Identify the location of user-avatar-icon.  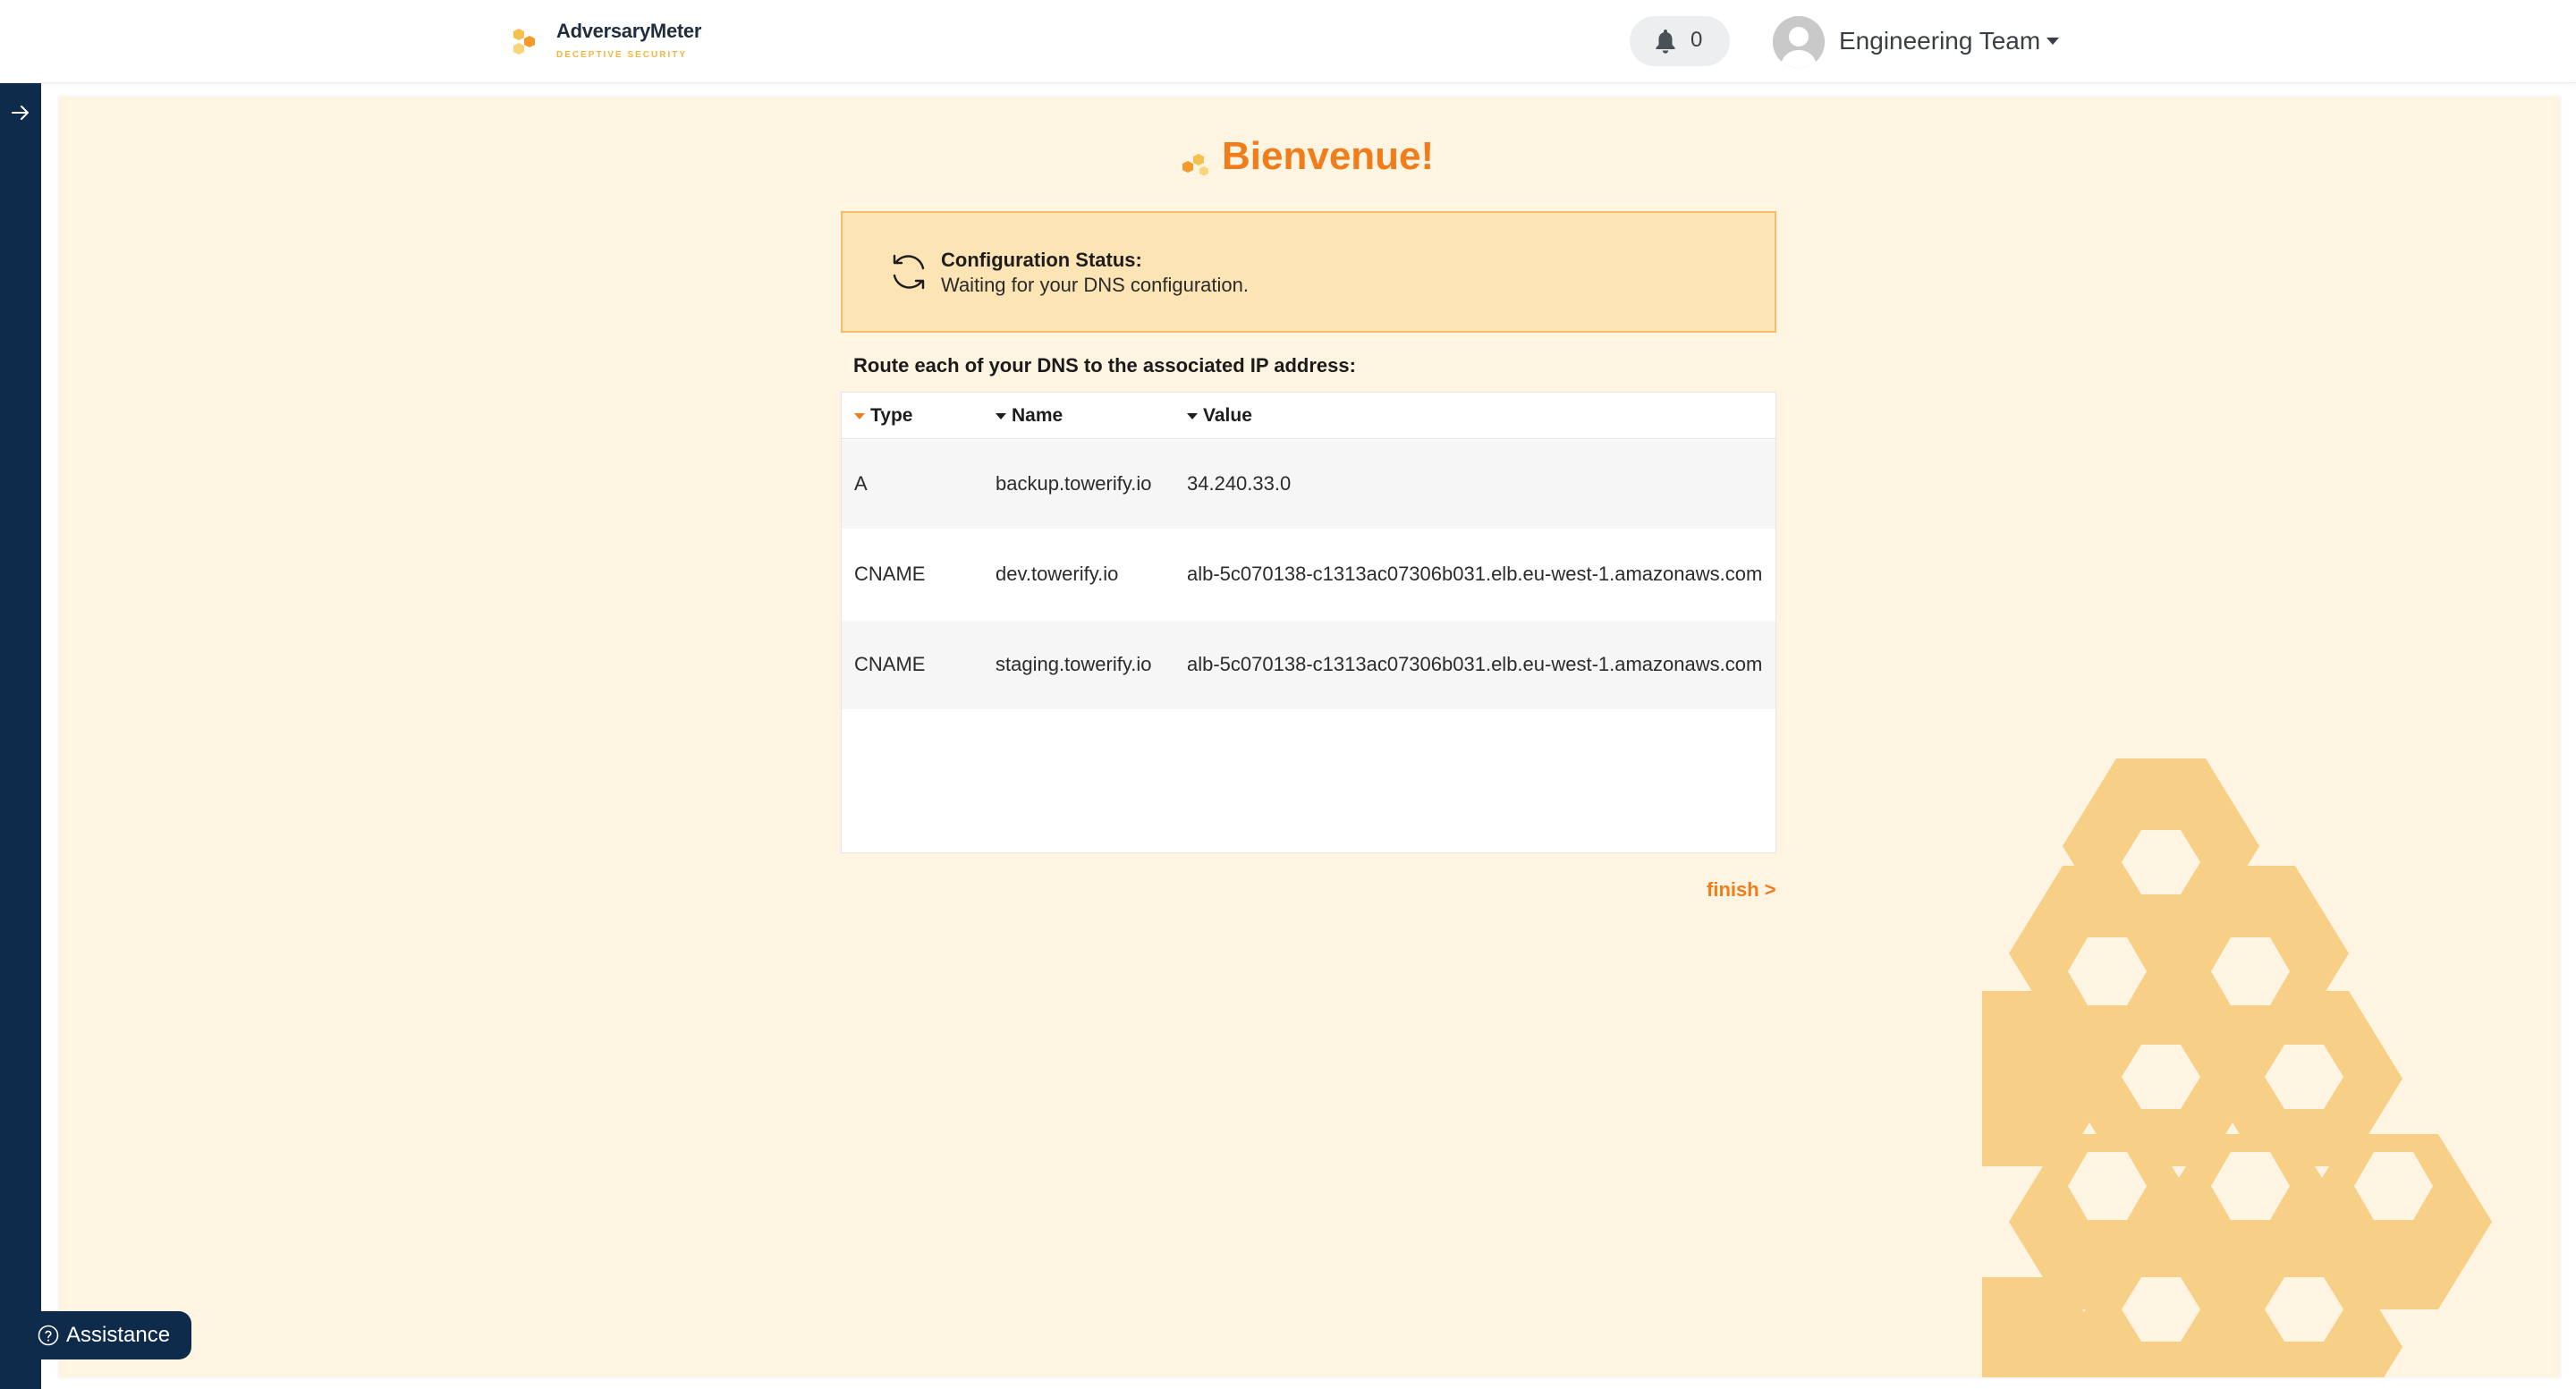
(1799, 42).